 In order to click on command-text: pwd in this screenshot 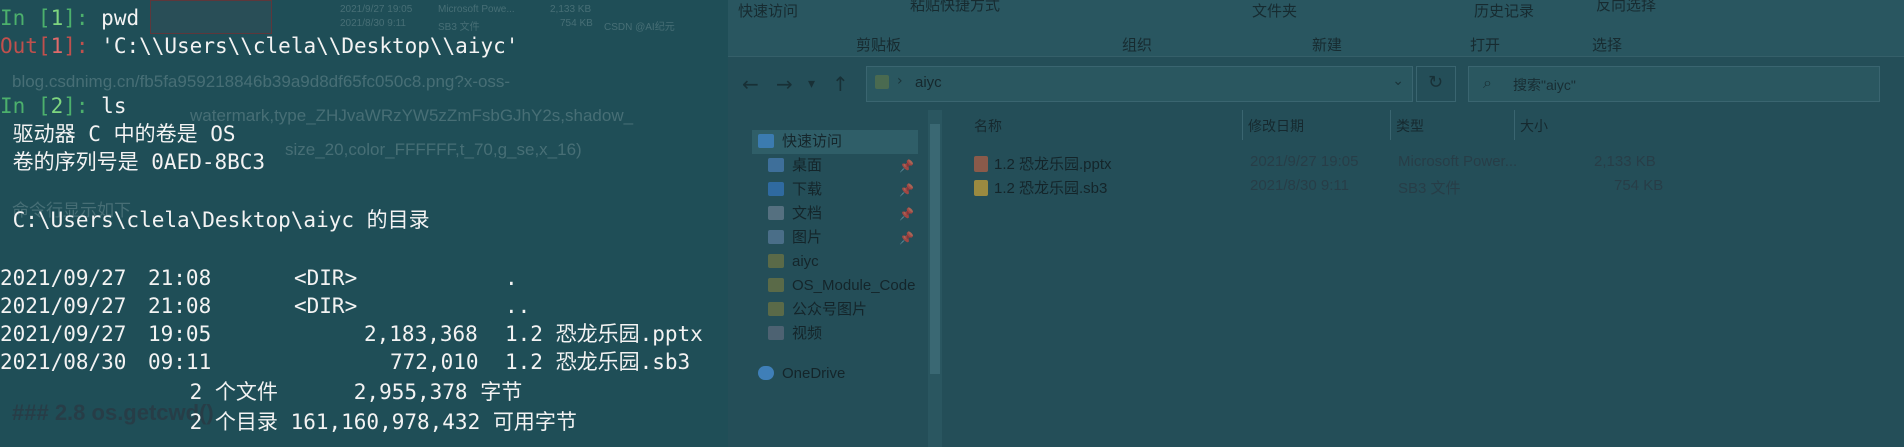, I will do `click(120, 18)`.